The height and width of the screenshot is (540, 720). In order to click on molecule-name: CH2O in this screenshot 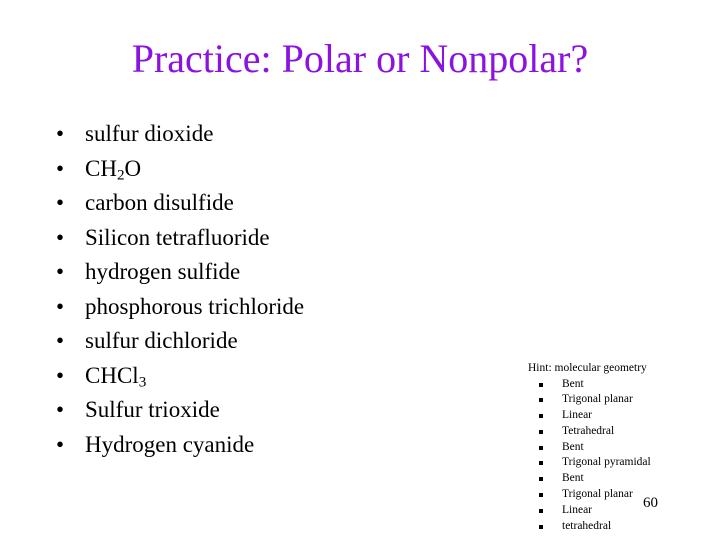, I will do `click(113, 169)`.